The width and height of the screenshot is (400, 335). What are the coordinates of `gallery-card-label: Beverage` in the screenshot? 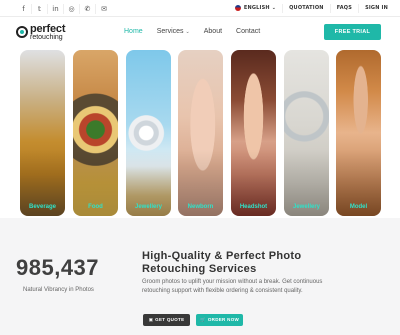 It's located at (42, 207).